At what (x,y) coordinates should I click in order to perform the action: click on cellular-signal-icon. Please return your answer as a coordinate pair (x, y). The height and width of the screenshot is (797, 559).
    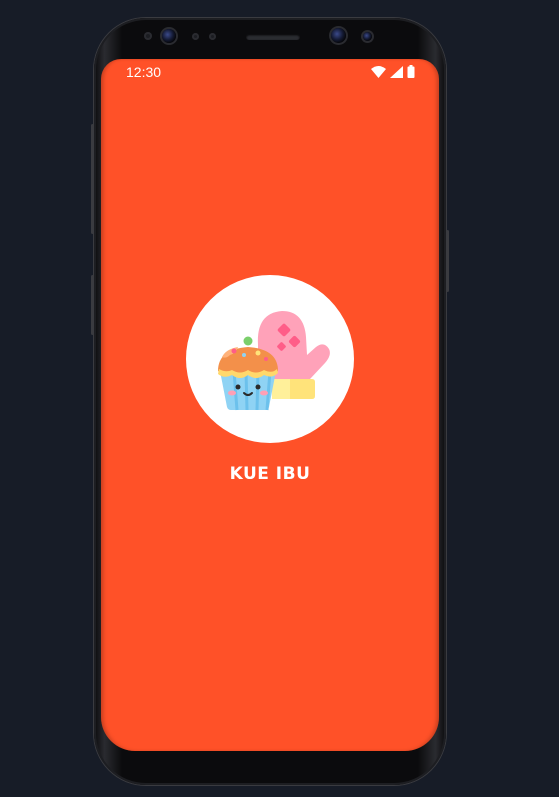
    Looking at the image, I should click on (396, 71).